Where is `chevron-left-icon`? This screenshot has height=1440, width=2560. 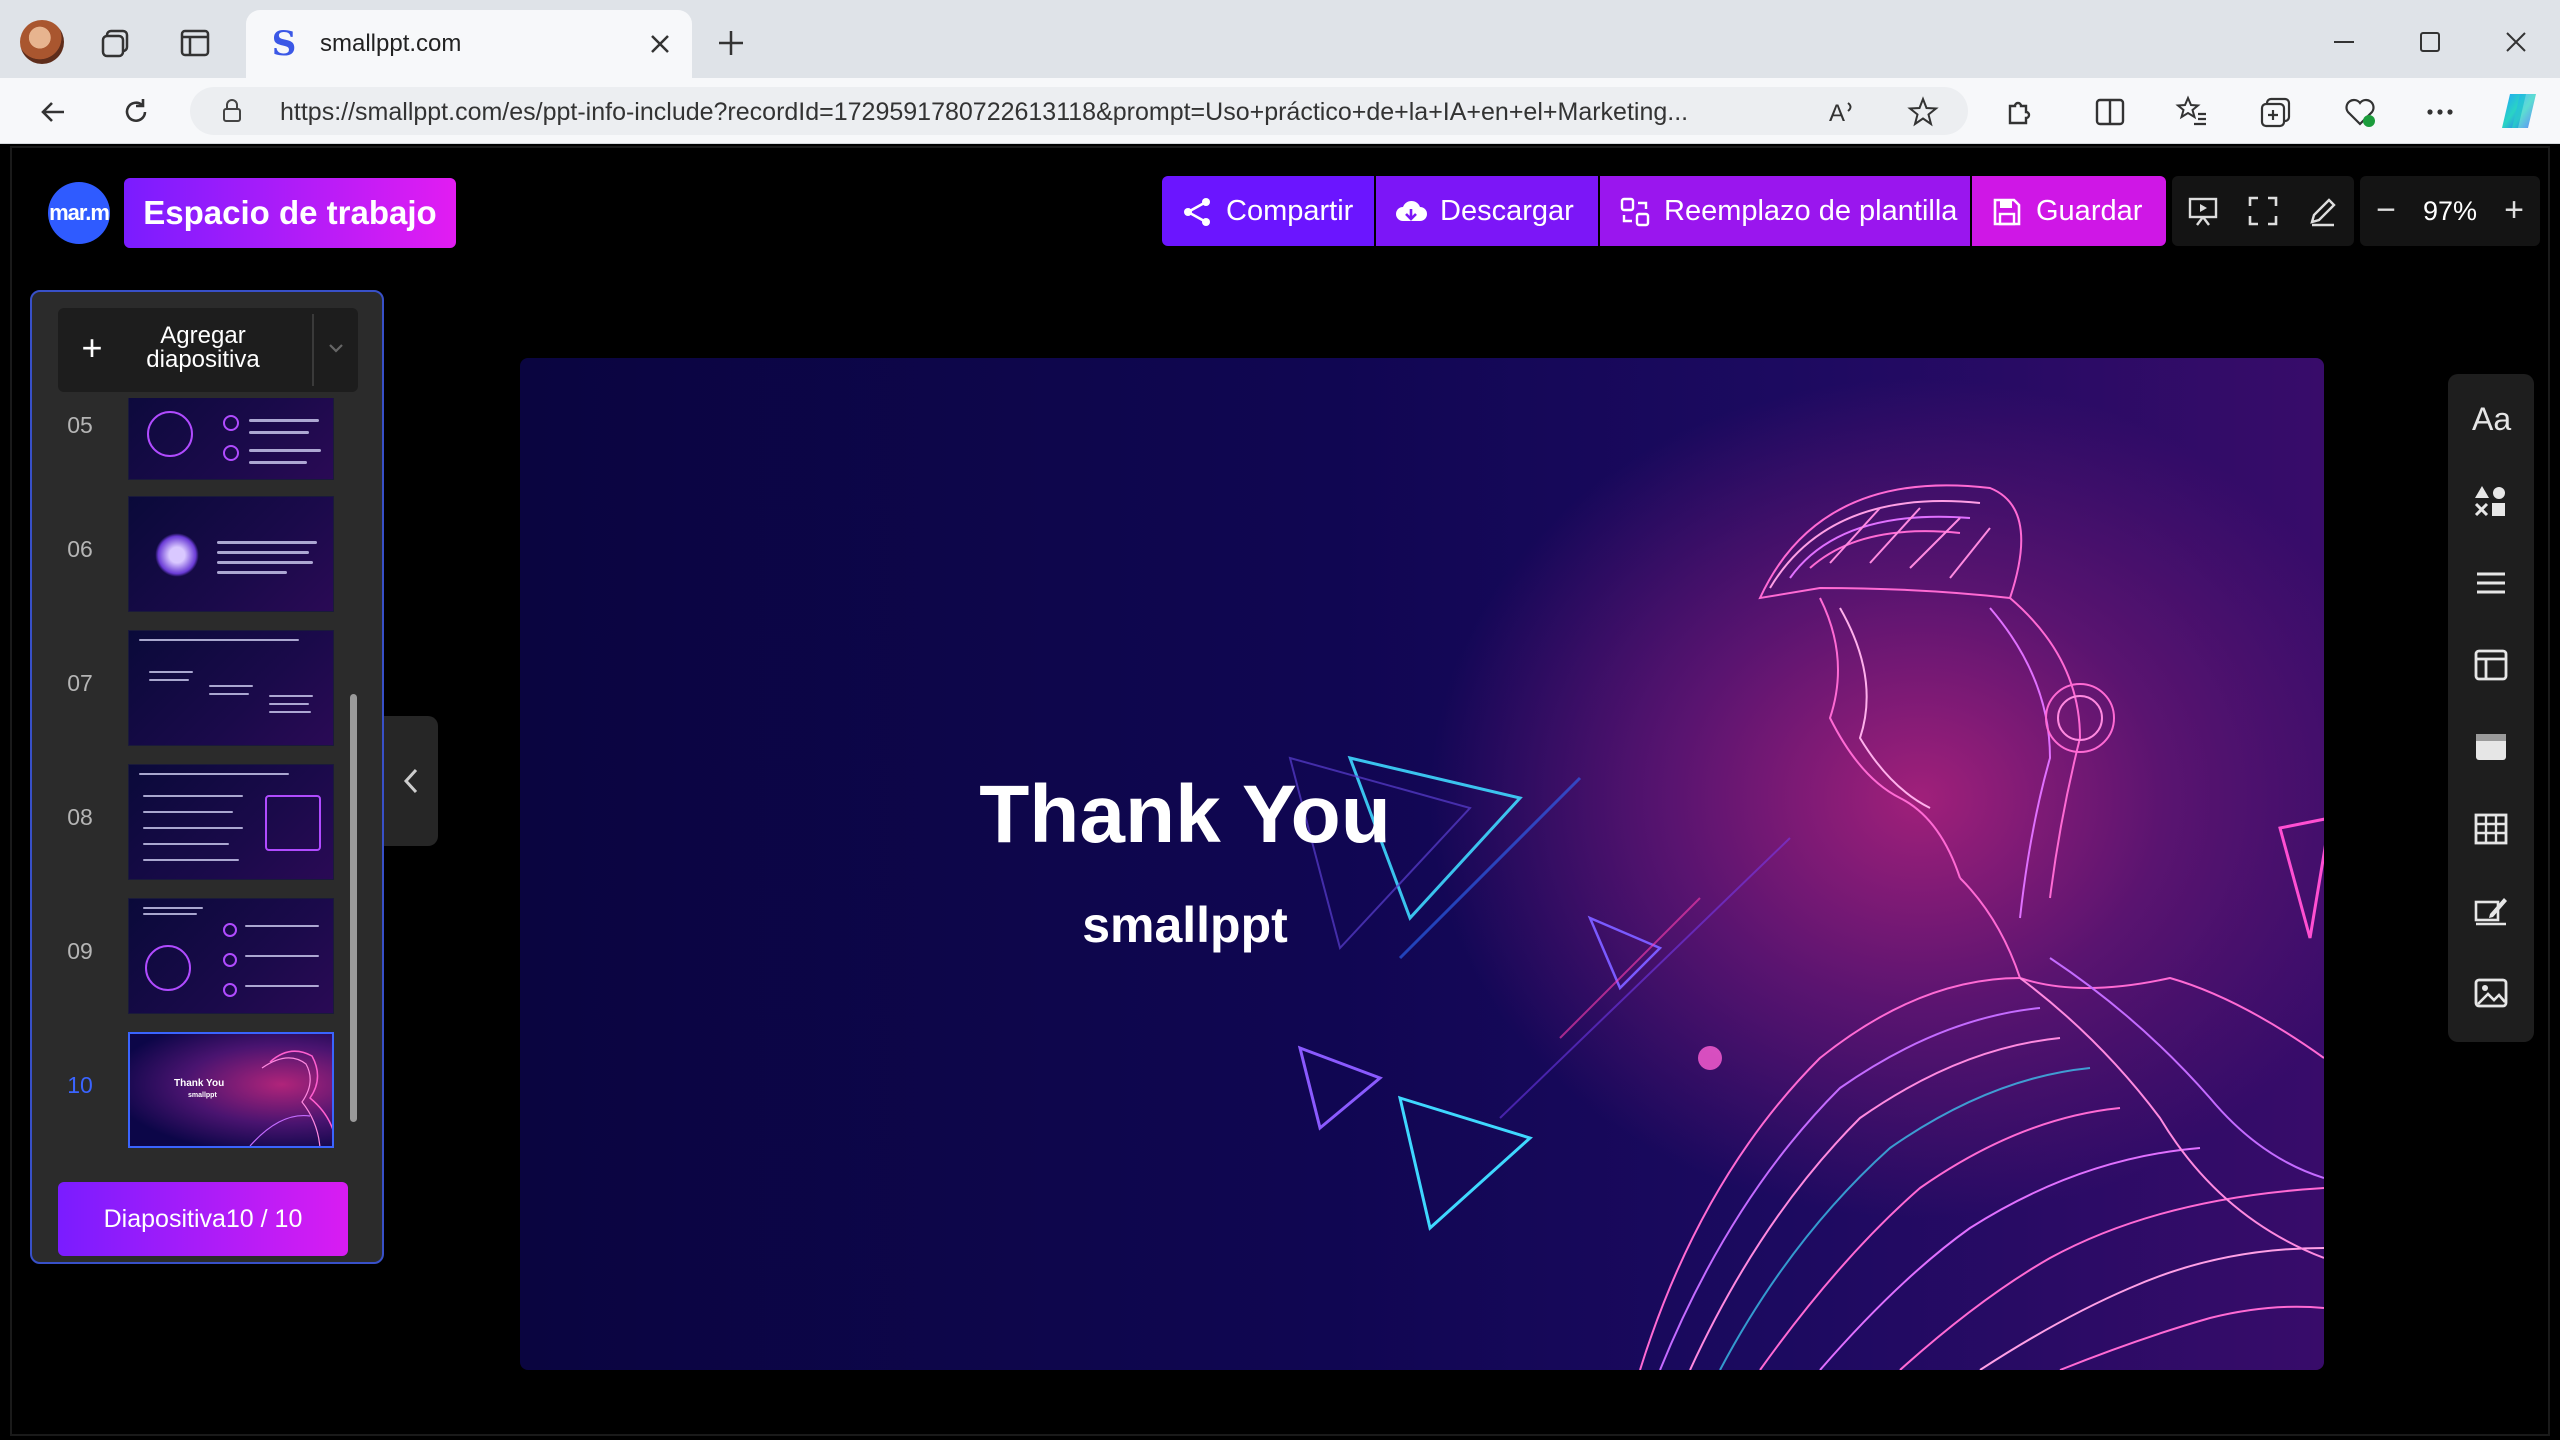 chevron-left-icon is located at coordinates (410, 781).